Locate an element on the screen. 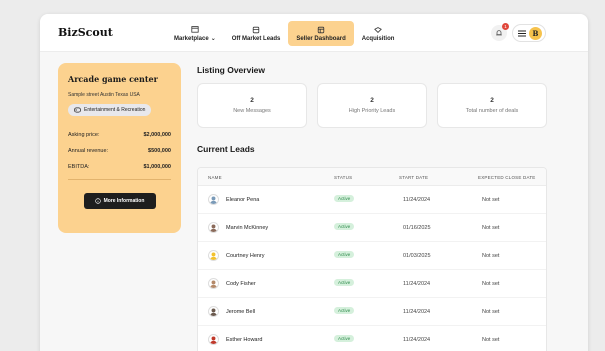 This screenshot has width=605, height=351. current-leads-title: Current Leads is located at coordinates (226, 149).